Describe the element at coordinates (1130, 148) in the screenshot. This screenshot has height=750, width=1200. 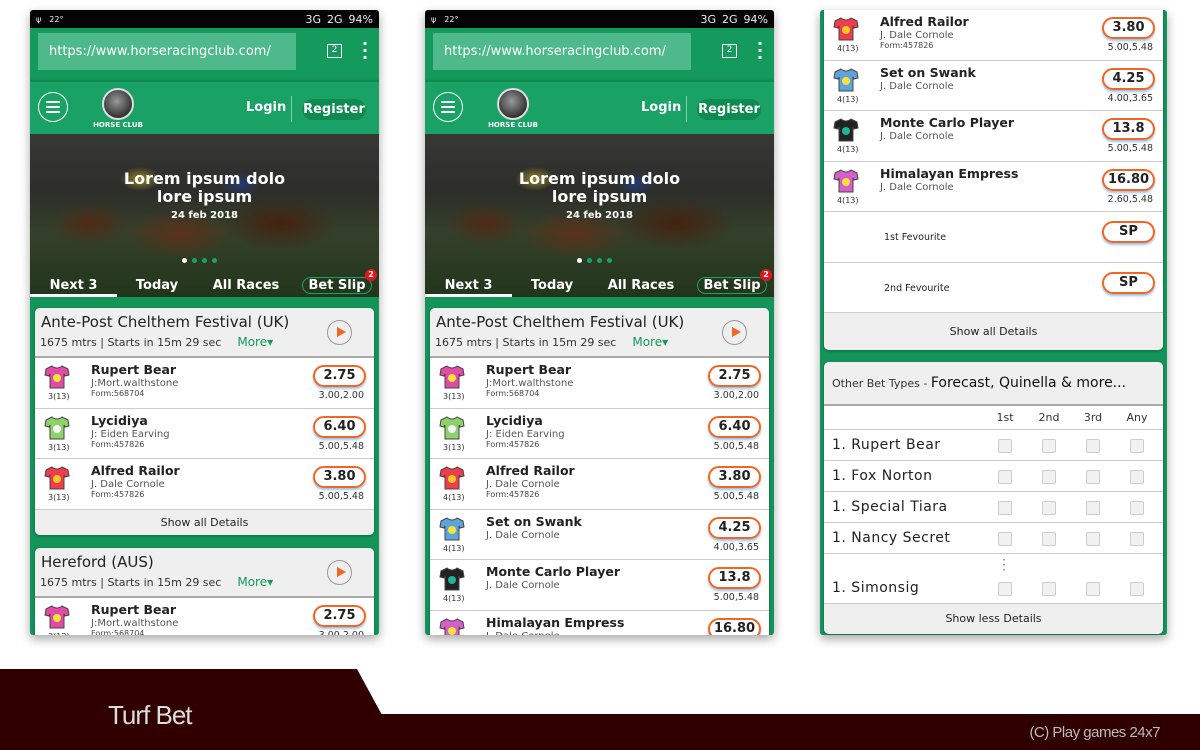
I see `place-odds: 5.00,5.48` at that location.